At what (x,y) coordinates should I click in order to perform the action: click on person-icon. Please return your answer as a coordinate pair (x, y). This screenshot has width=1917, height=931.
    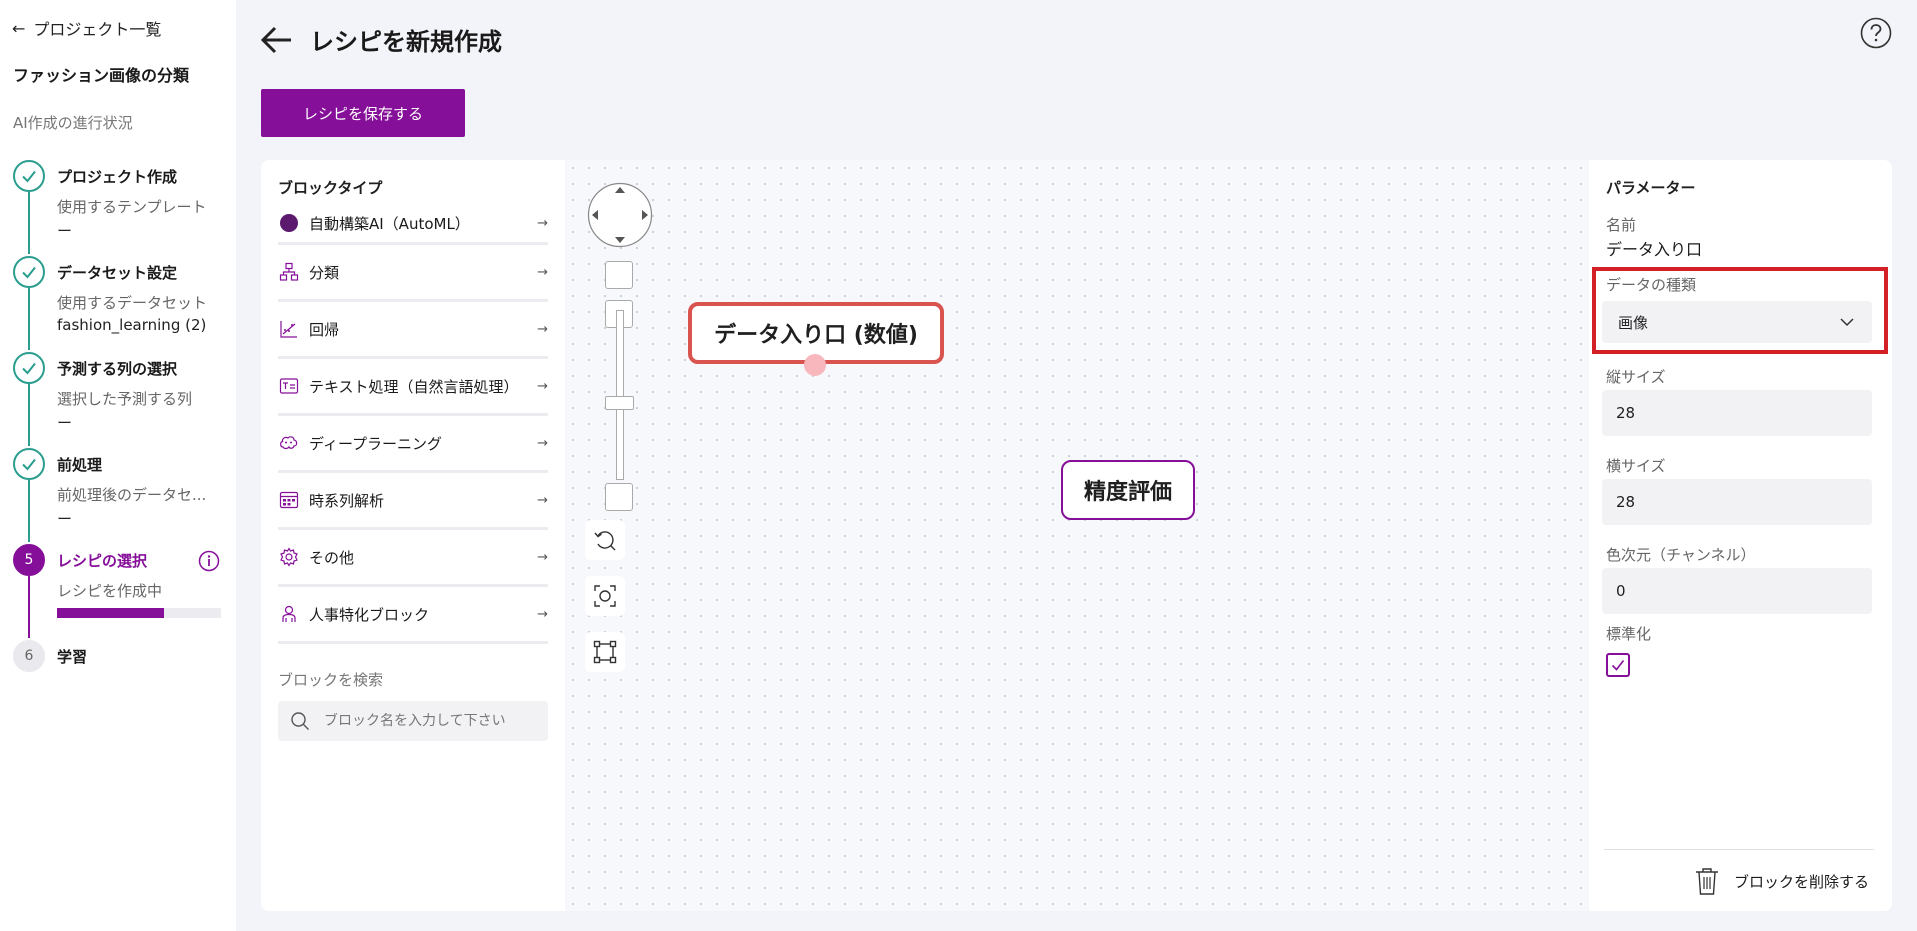
    Looking at the image, I should click on (289, 614).